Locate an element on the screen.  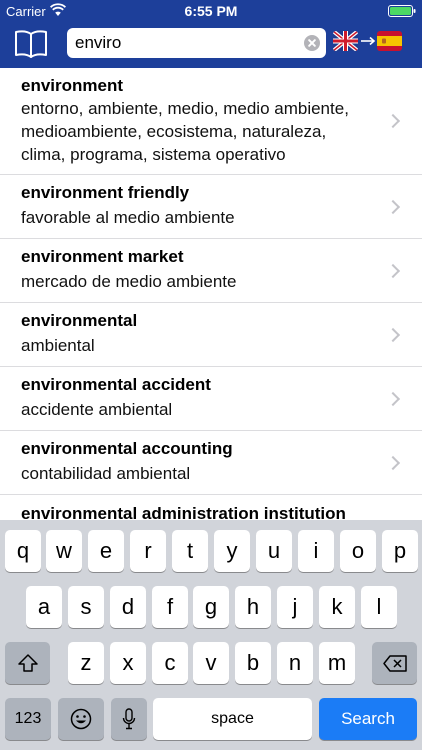
space-key: space is located at coordinates (232, 719).